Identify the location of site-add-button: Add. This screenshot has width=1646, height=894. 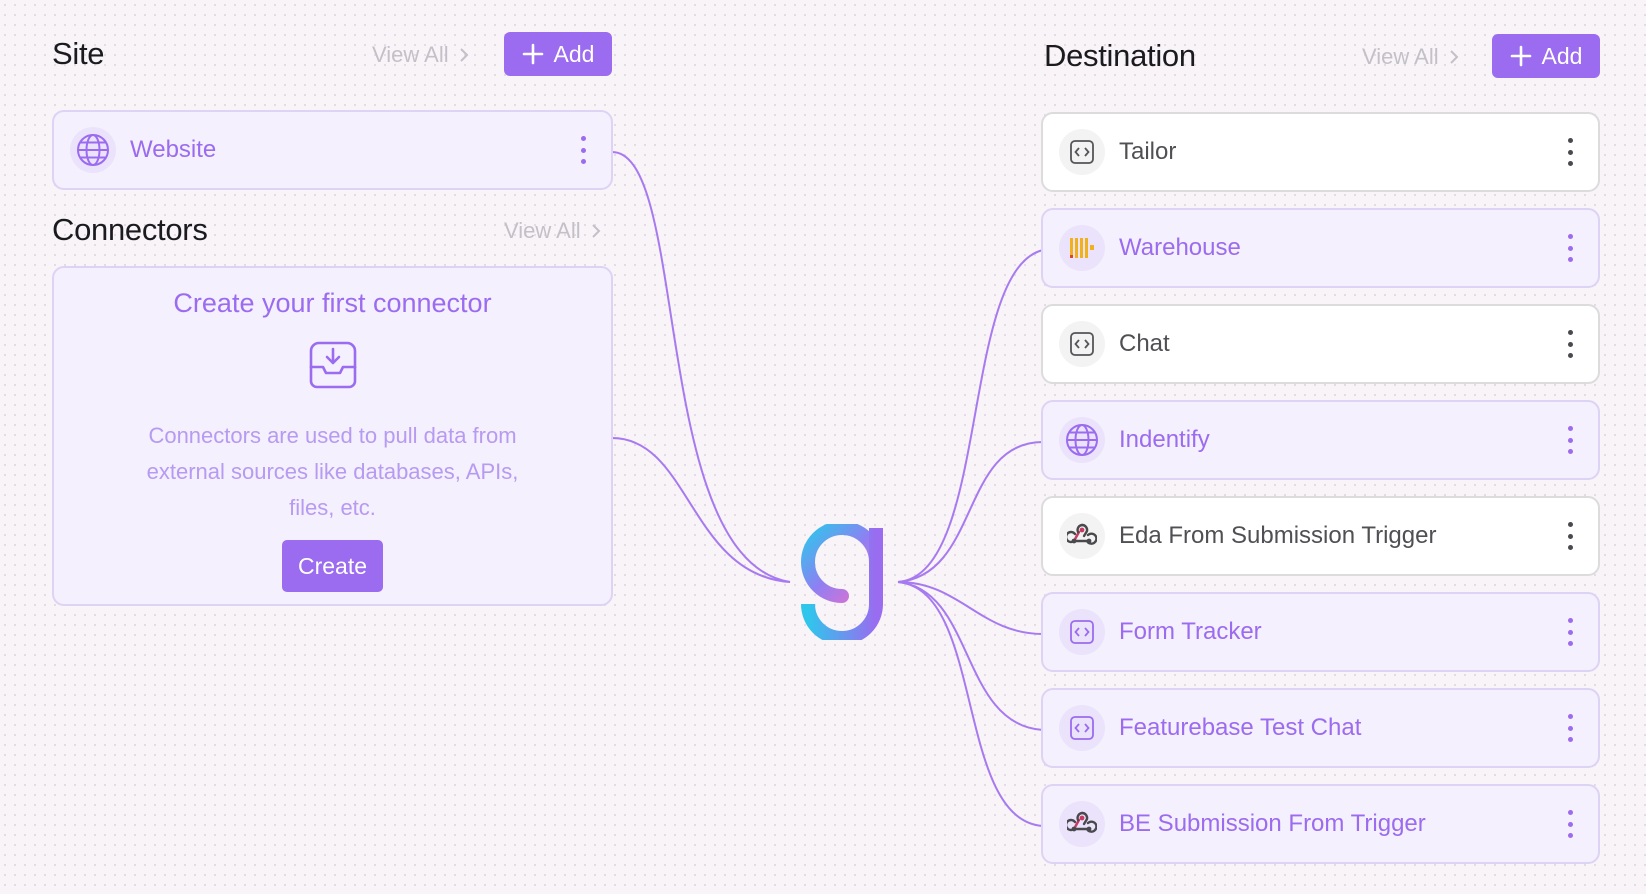
(558, 54).